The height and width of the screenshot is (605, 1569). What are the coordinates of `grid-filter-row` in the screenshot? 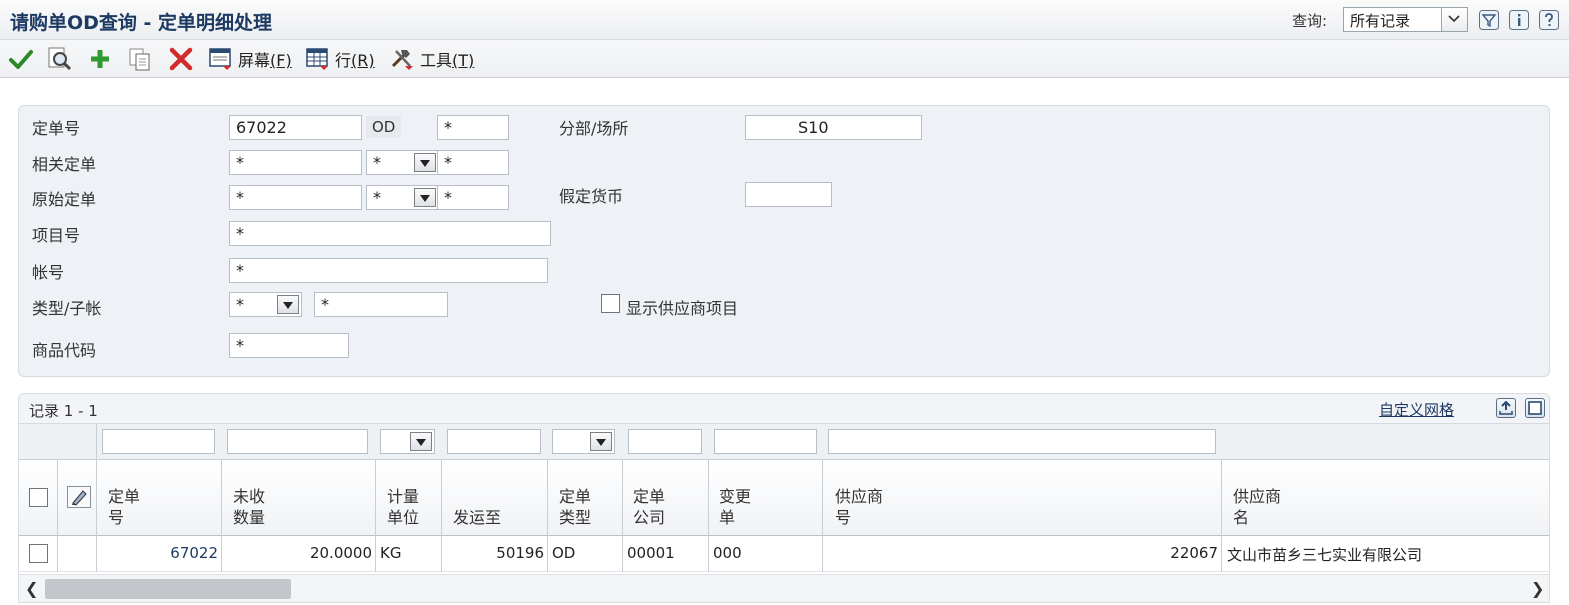 It's located at (784, 442).